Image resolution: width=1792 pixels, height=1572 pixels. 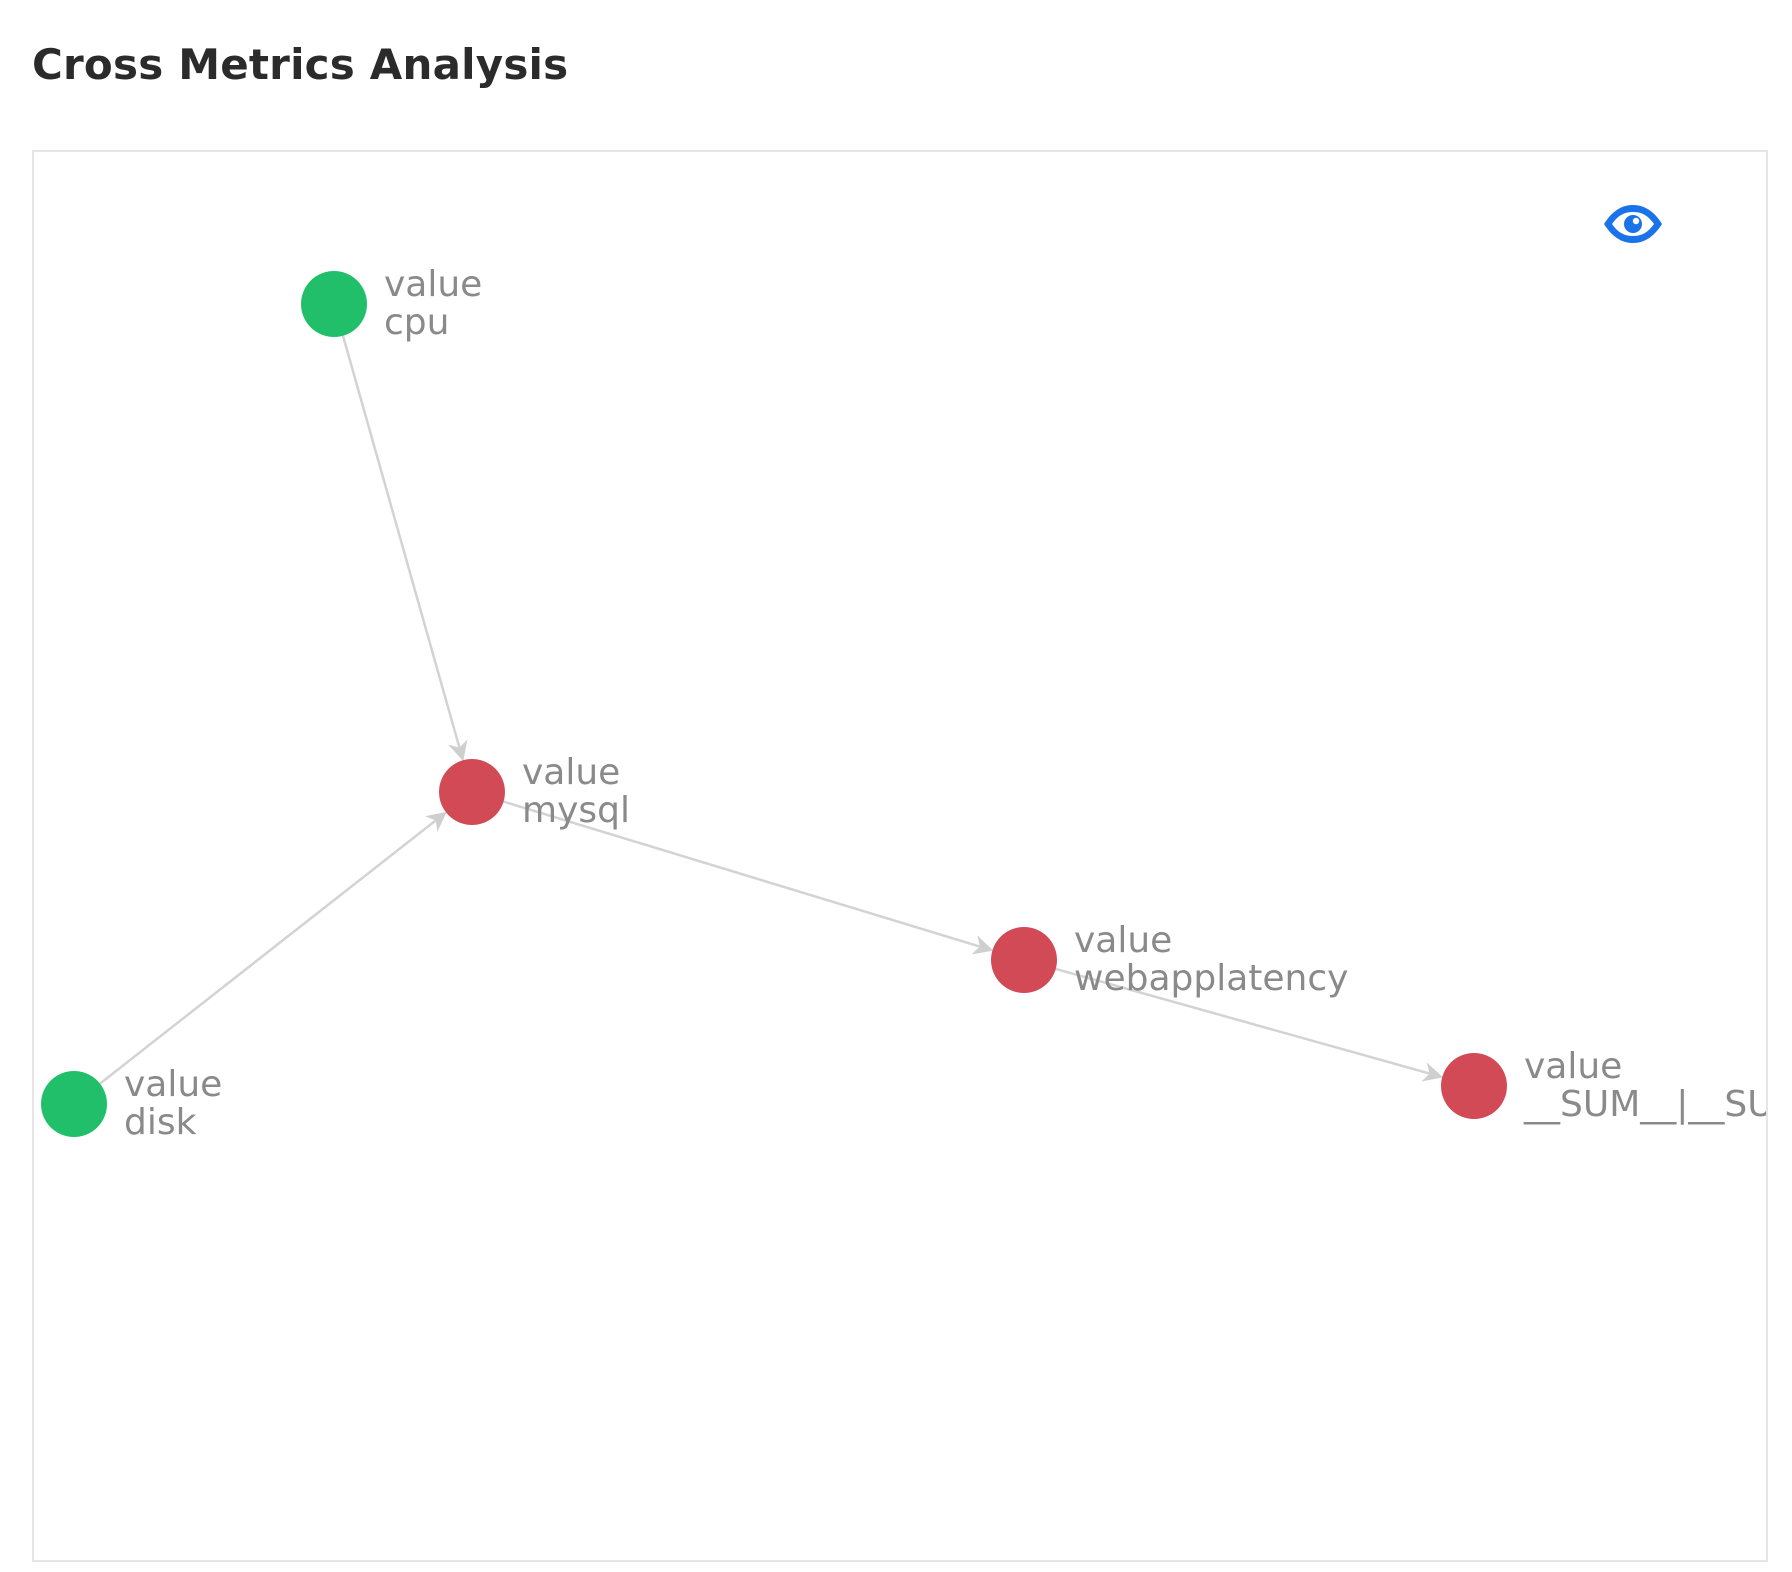 I want to click on node-label-metric: mysql, so click(x=576, y=810).